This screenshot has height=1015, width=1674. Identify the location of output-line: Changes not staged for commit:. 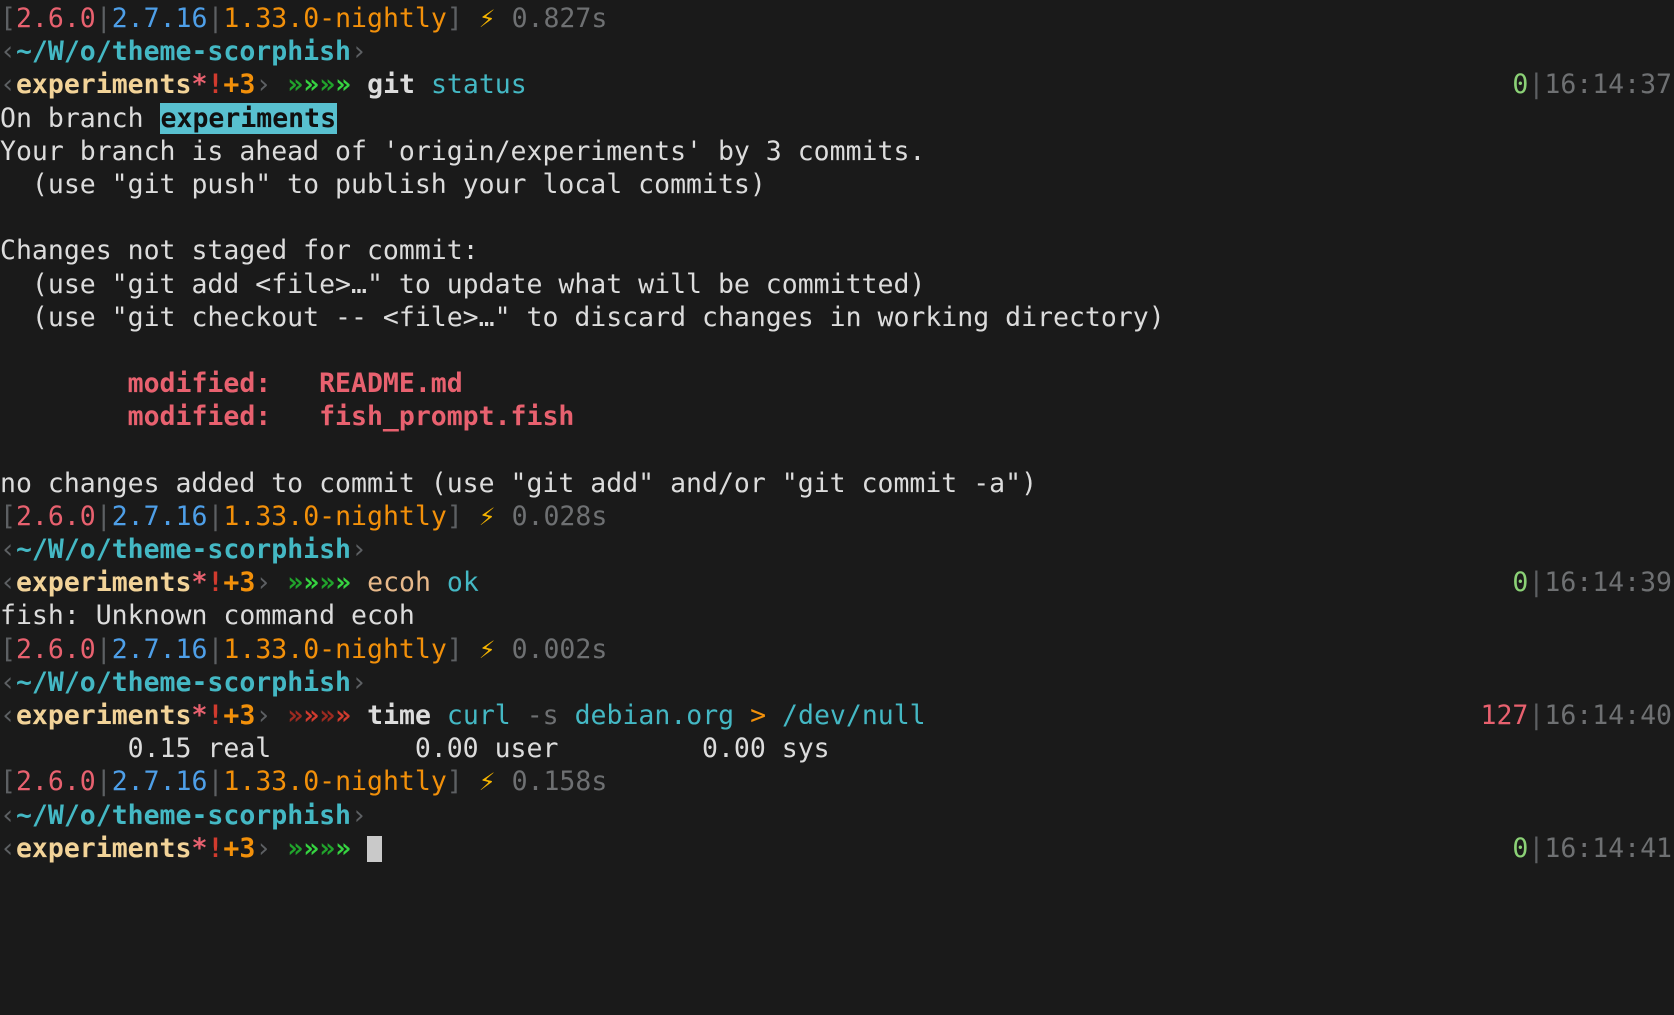
(837, 250).